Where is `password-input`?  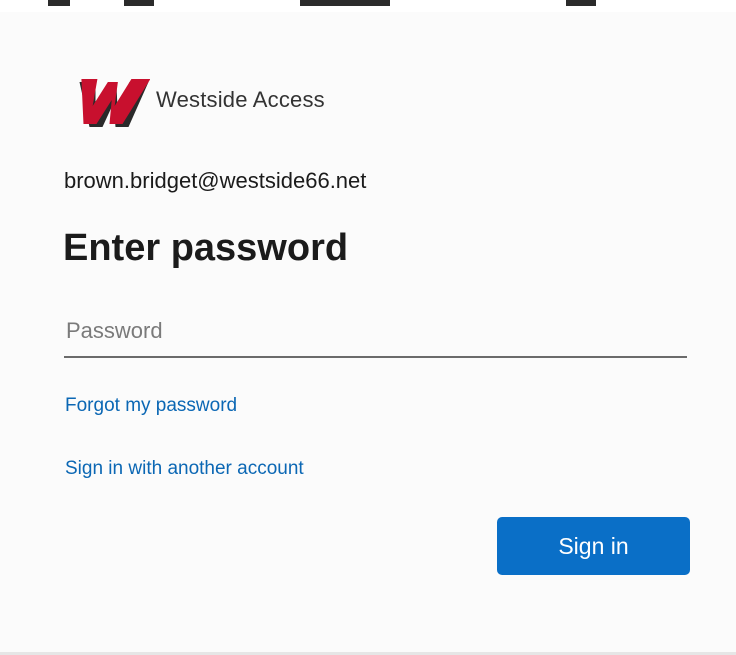 password-input is located at coordinates (375, 332).